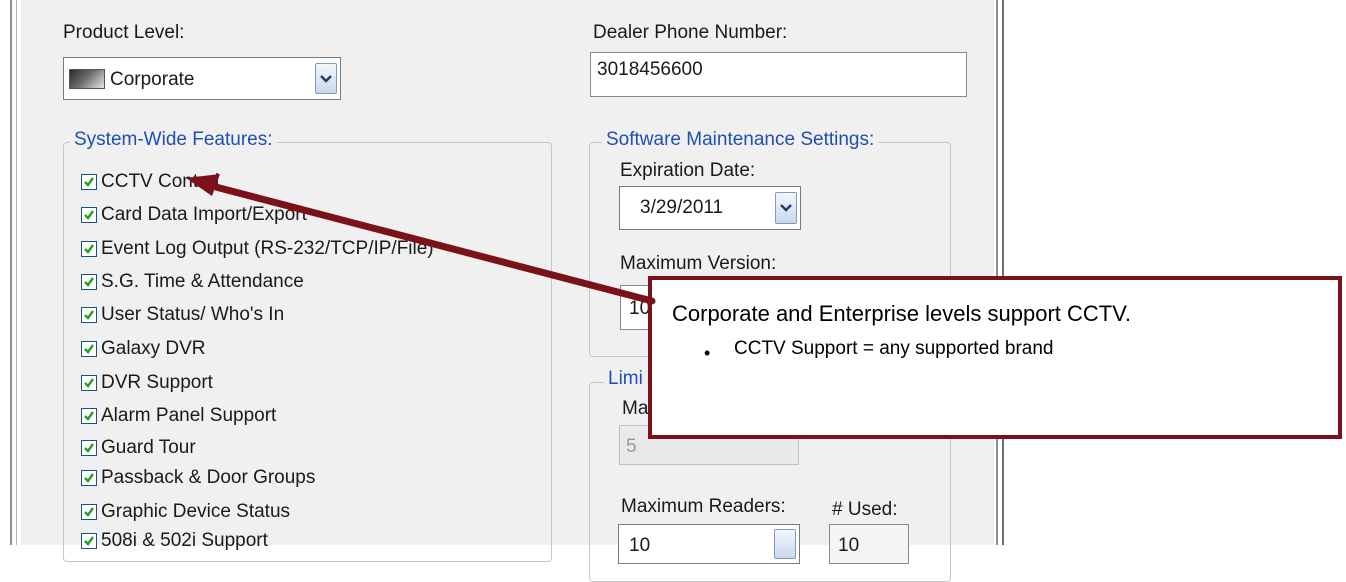 This screenshot has width=1346, height=582. I want to click on feature-checkbox-row: Alarm Panel Support, so click(178, 416).